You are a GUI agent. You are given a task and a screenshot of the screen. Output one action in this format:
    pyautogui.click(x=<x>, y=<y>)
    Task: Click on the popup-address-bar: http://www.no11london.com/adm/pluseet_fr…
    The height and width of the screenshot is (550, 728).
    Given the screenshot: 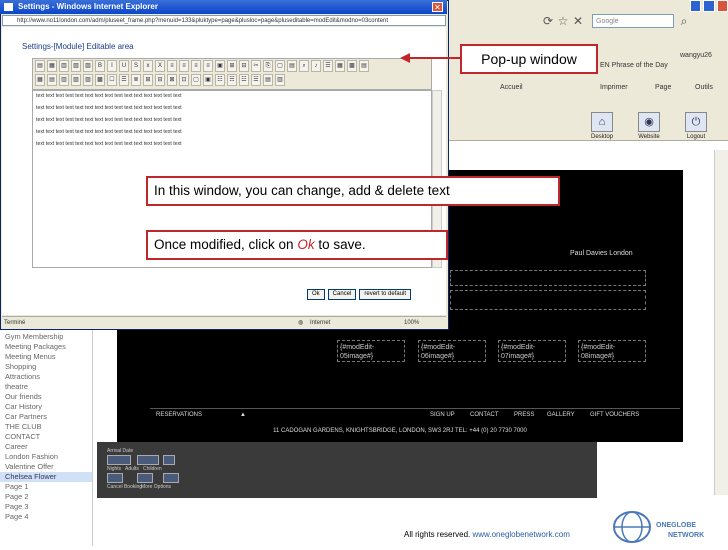 What is the action you would take?
    pyautogui.click(x=224, y=20)
    